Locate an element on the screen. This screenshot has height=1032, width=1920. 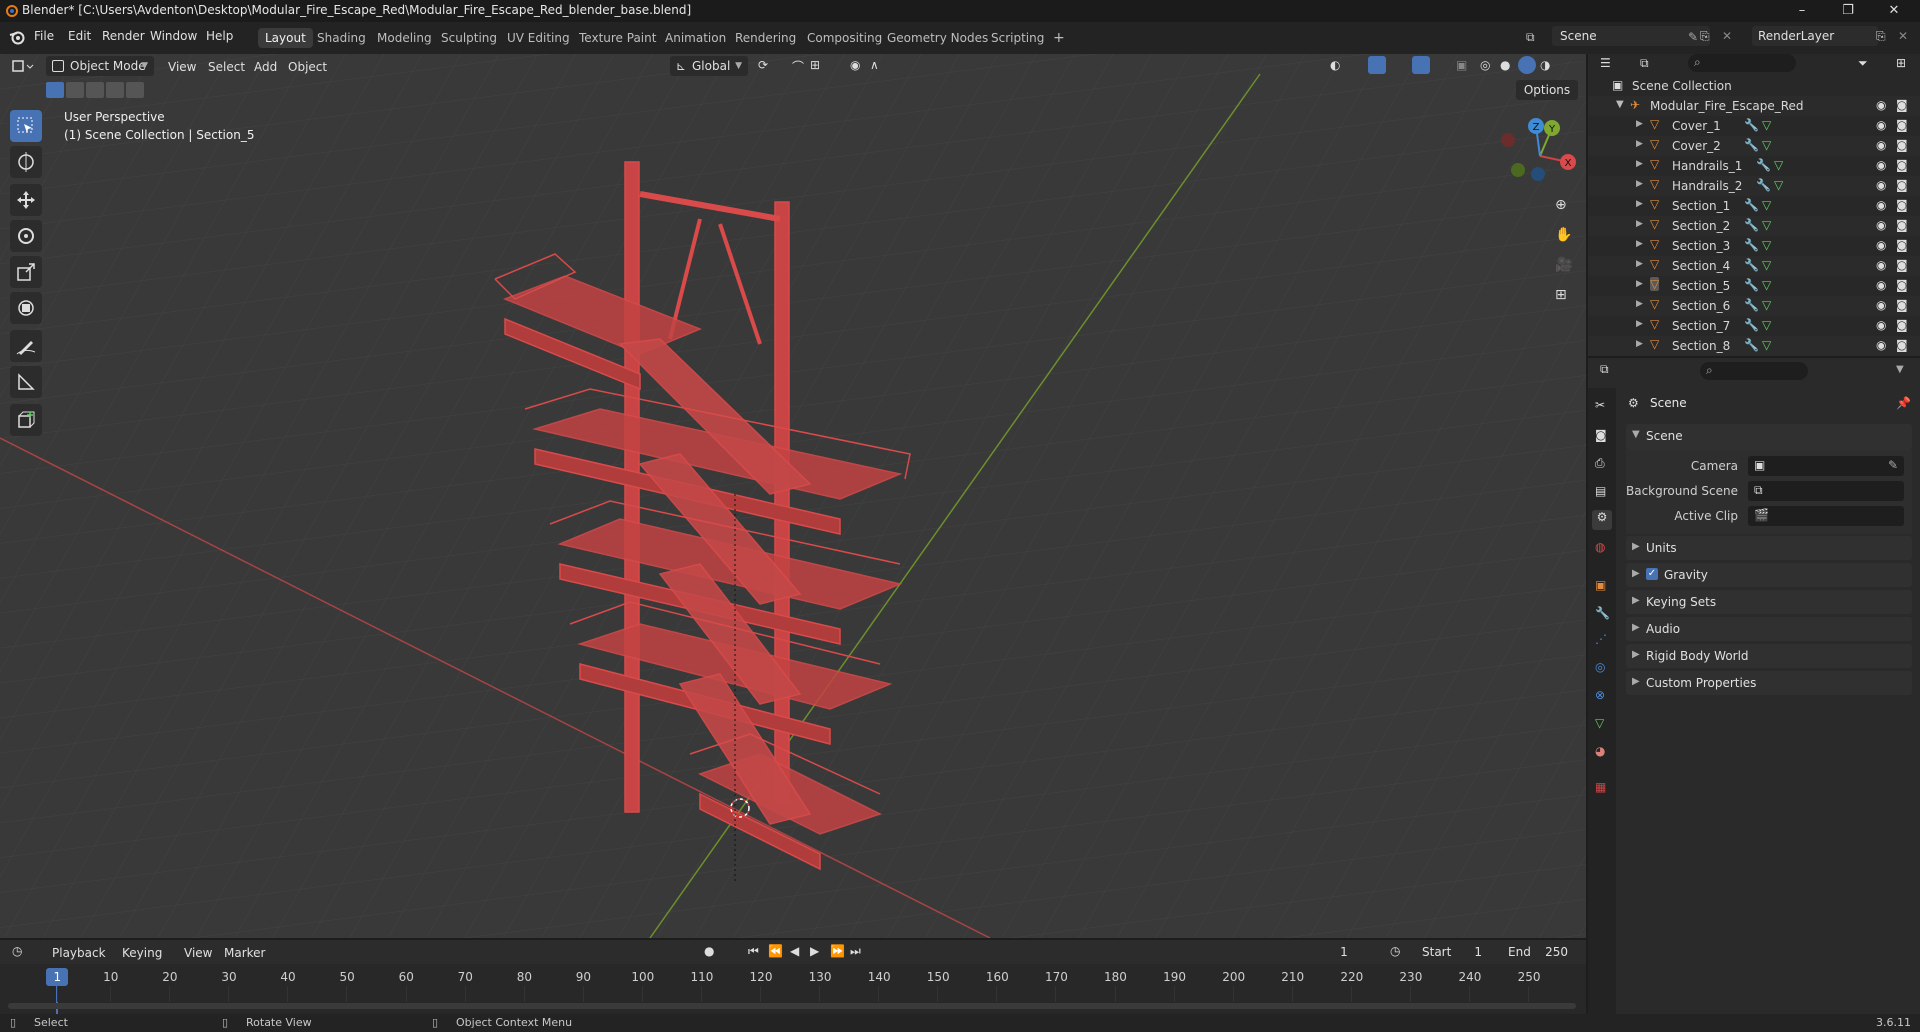
scene-pin-icon: ✎ is located at coordinates (1693, 37).